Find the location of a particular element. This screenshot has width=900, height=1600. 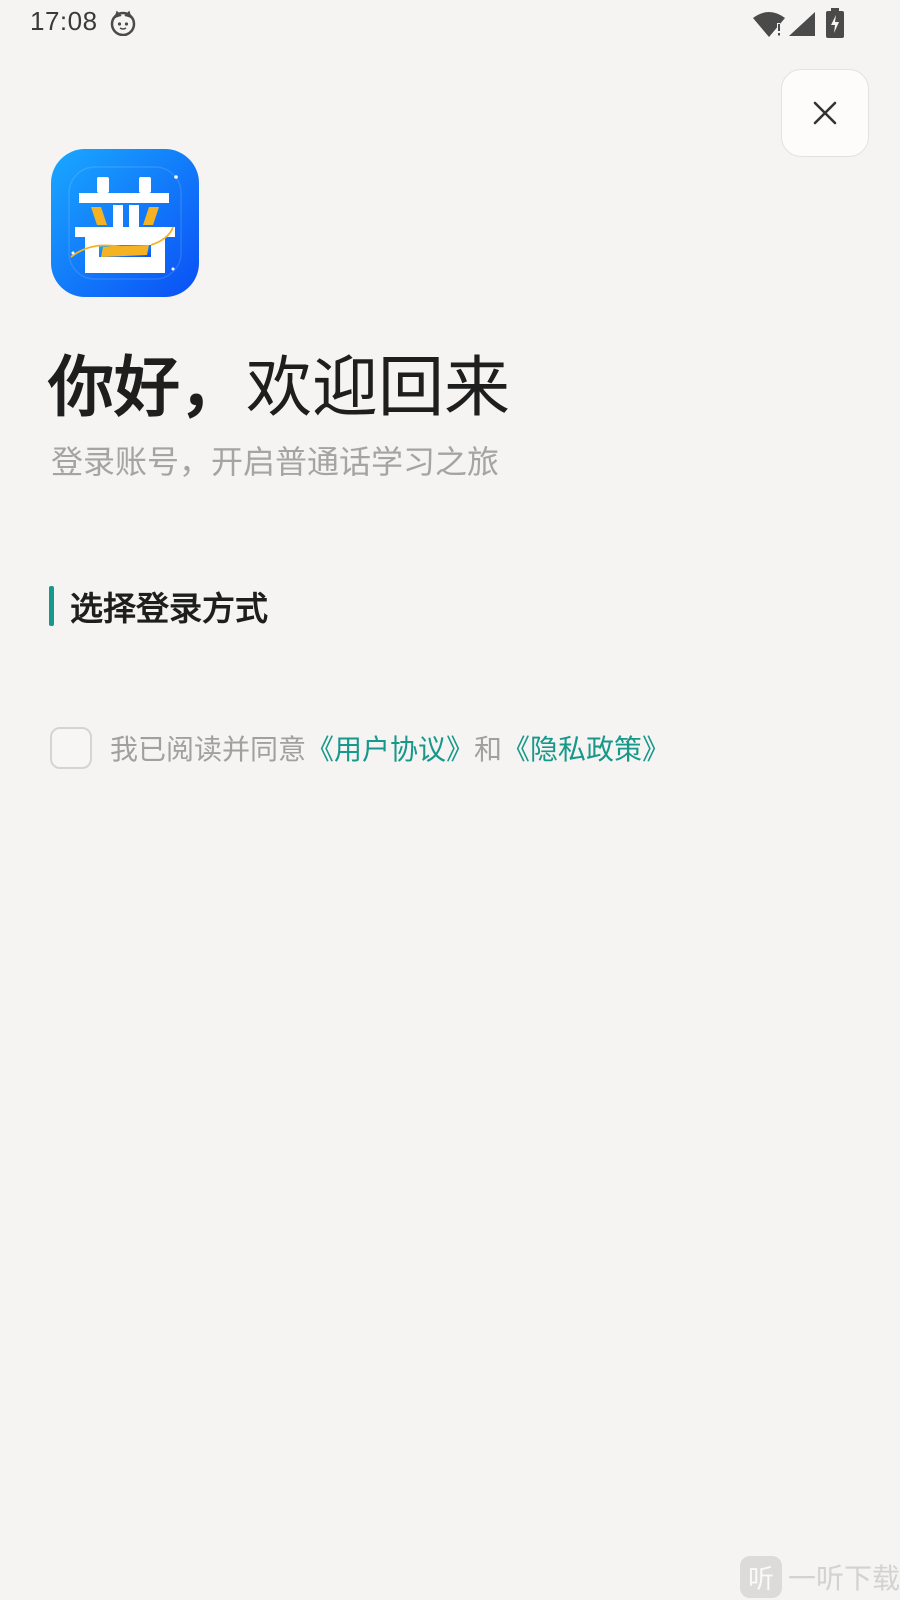

privacy-policy-link: 《隐私政策》 is located at coordinates (586, 749).